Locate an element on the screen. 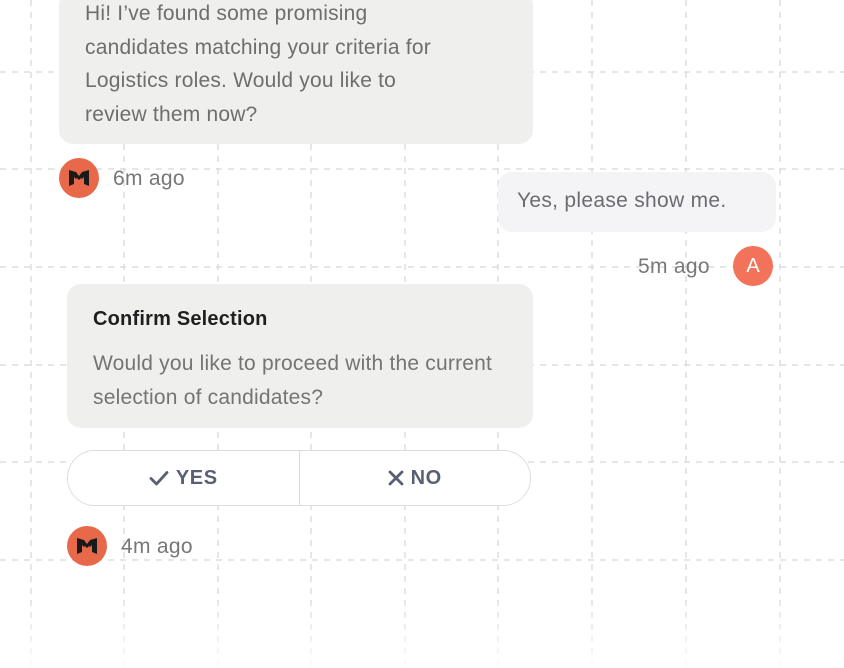 The image size is (844, 668). yes-button-label: YES is located at coordinates (196, 477).